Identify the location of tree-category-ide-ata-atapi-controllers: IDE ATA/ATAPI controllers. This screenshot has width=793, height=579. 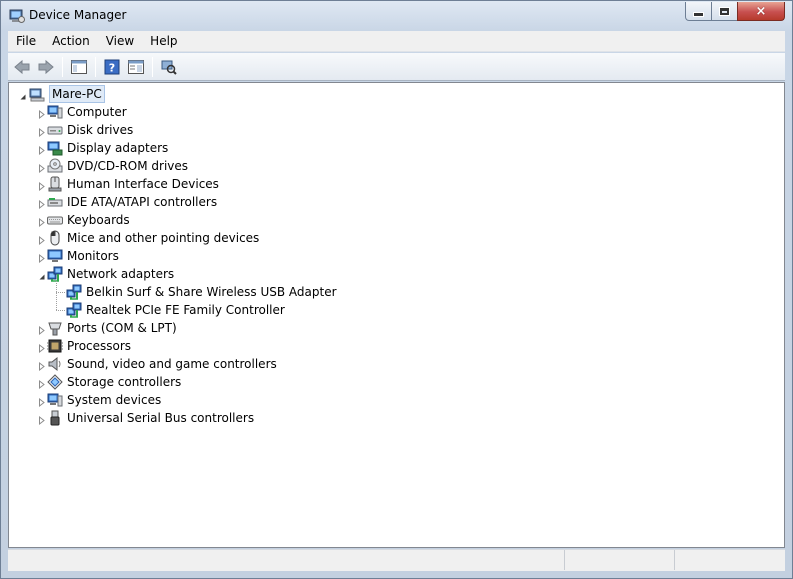
(132, 202).